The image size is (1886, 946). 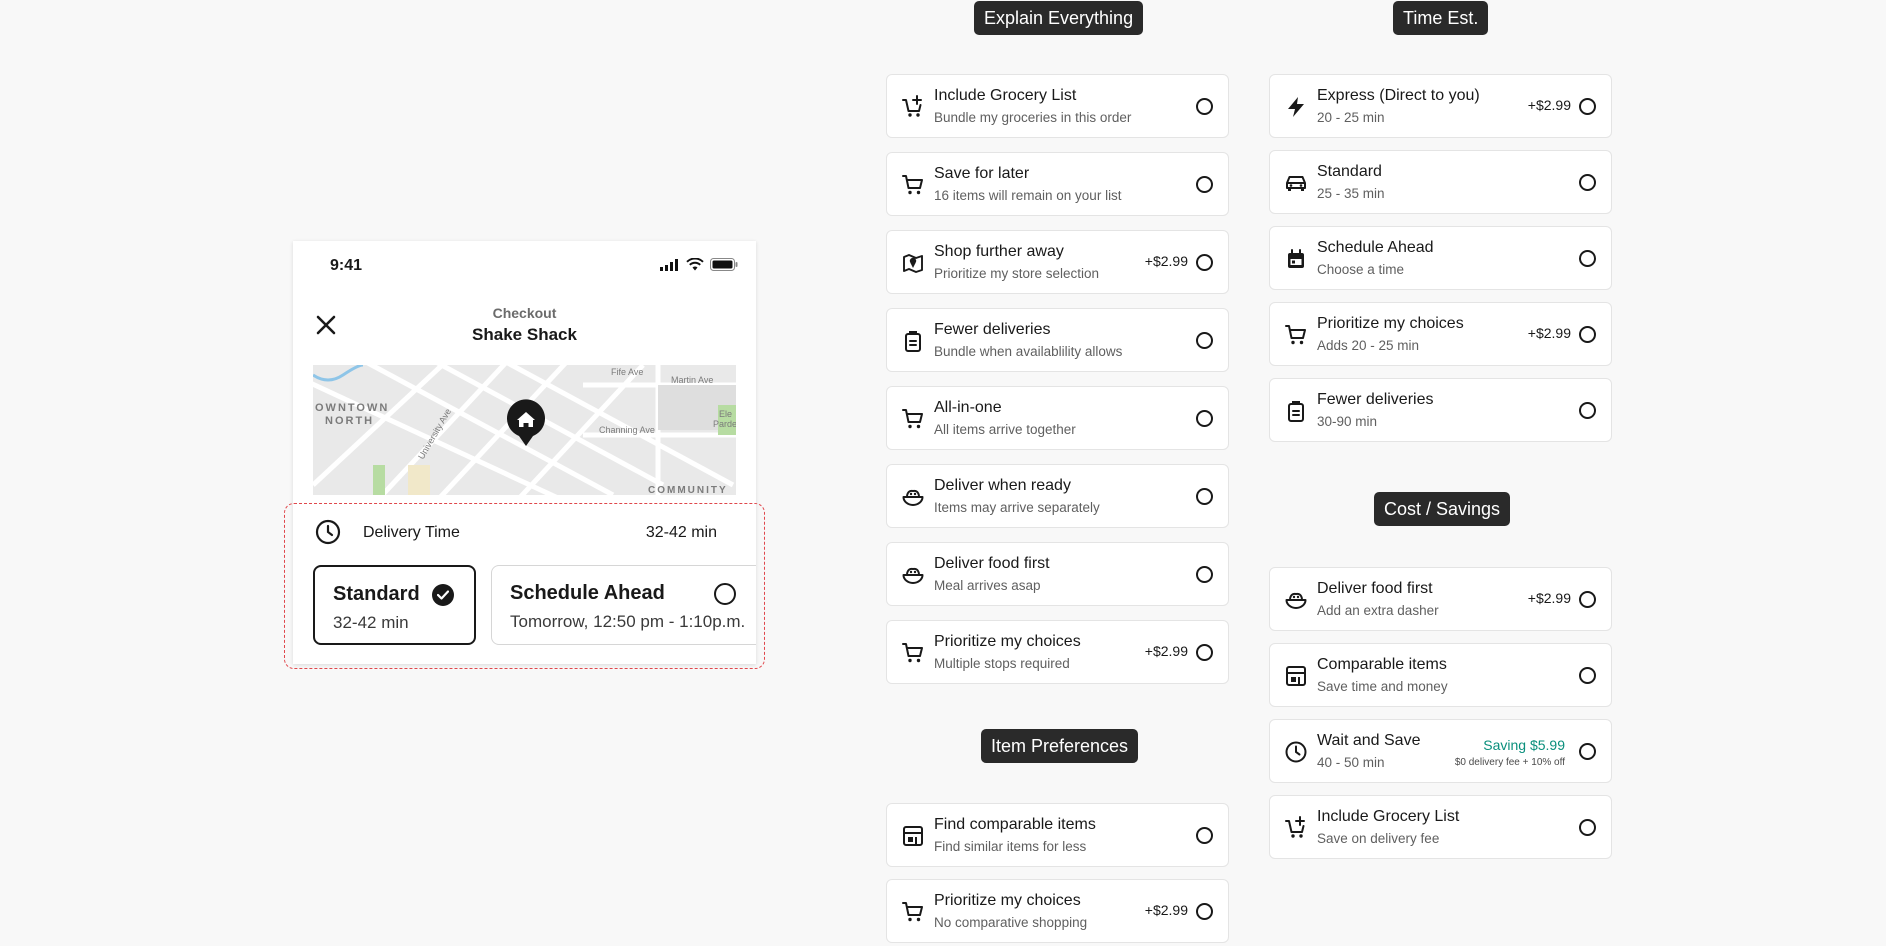 What do you see at coordinates (1378, 838) in the screenshot?
I see `option-subtitle: Save on delivery fee` at bounding box center [1378, 838].